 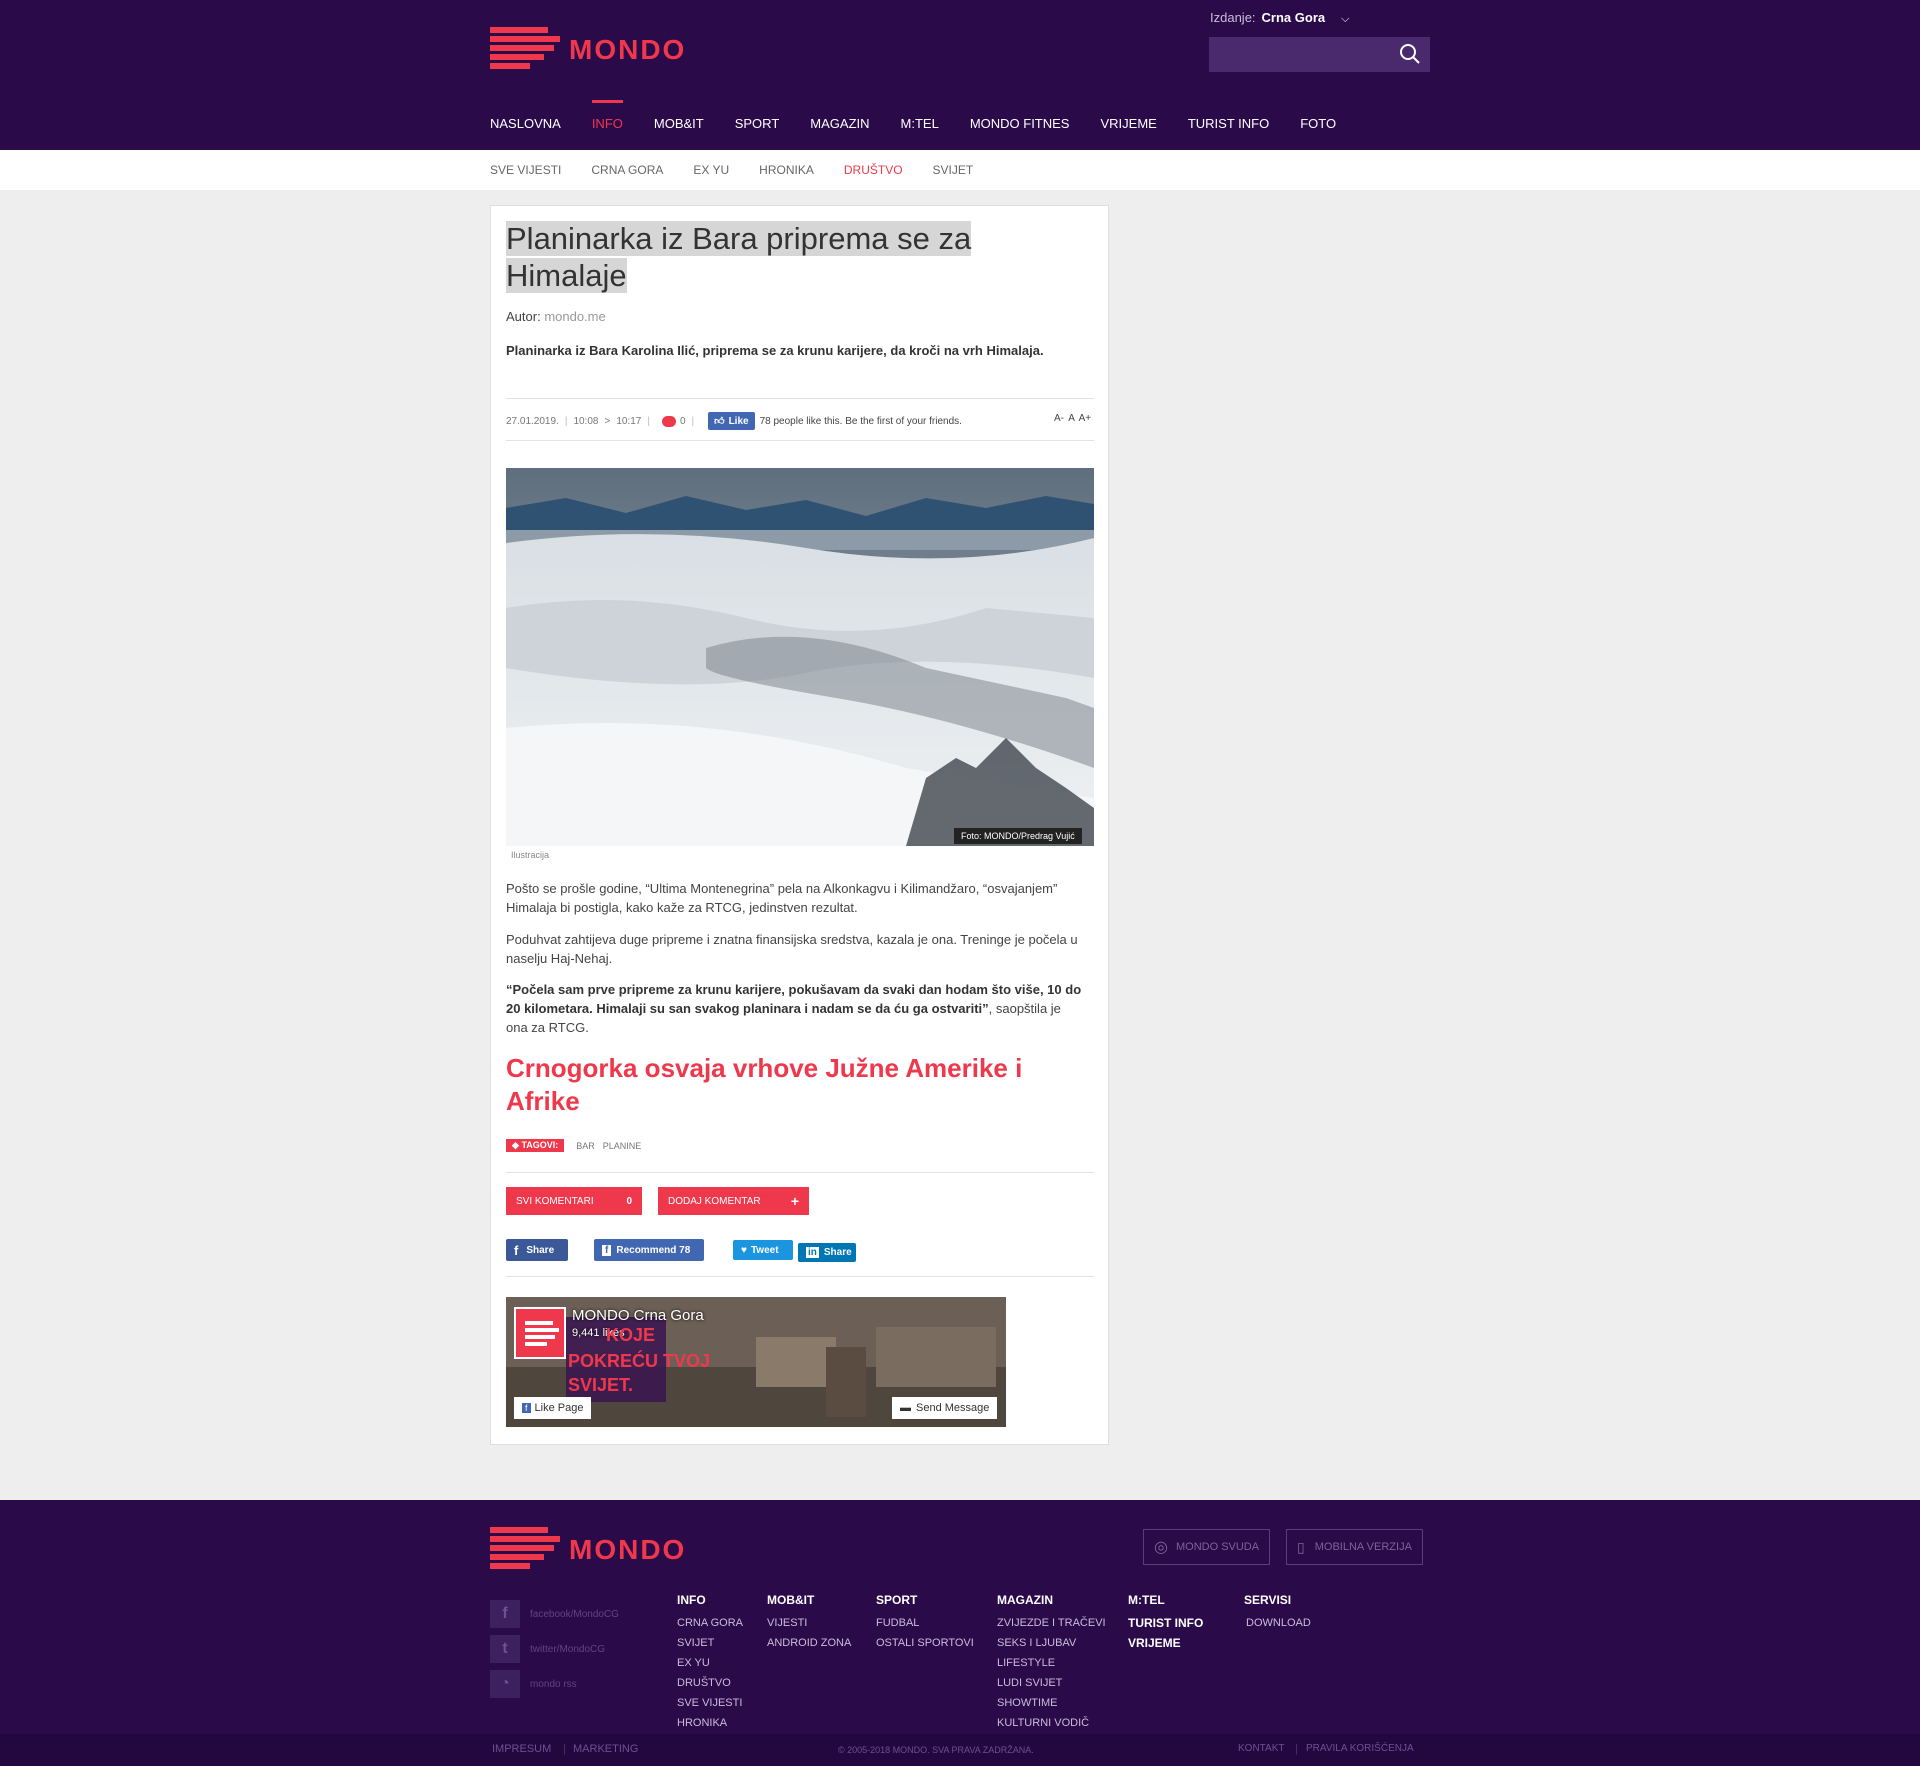 I want to click on fb-recommend-button: f Recommend 78, so click(x=649, y=1250).